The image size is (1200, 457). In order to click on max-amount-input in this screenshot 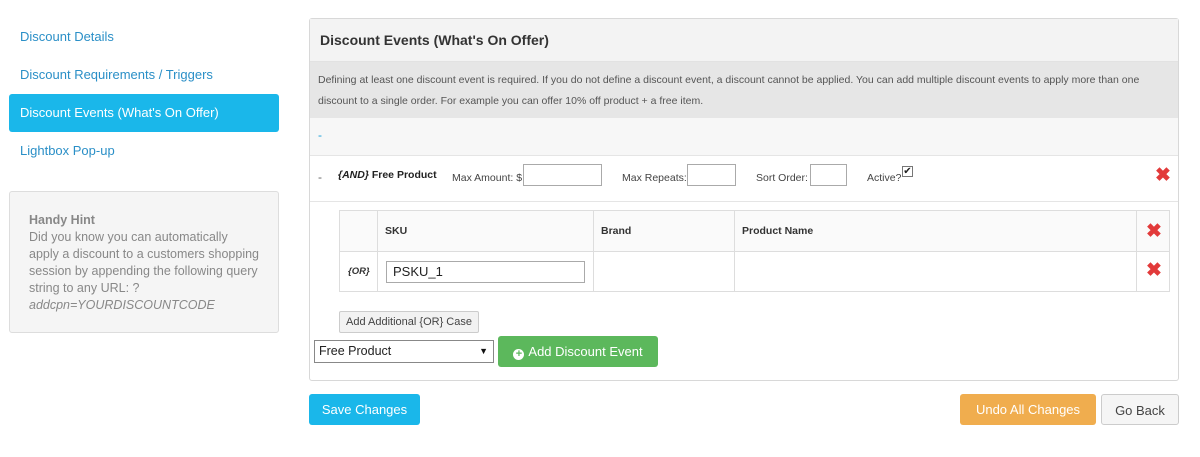, I will do `click(562, 175)`.